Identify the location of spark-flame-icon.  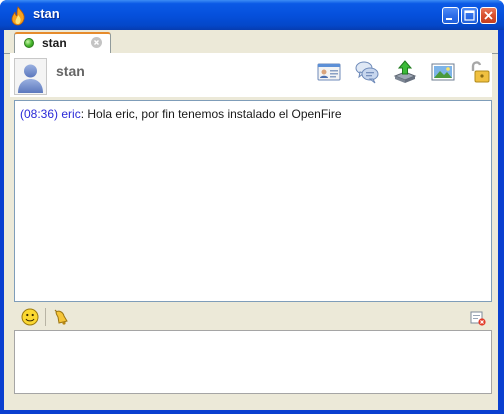
(18, 16).